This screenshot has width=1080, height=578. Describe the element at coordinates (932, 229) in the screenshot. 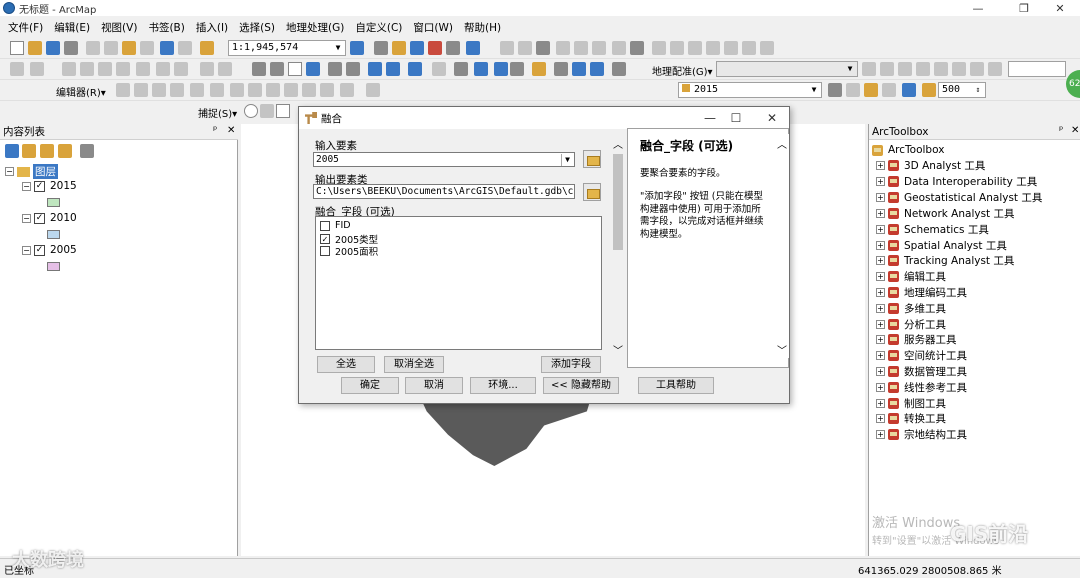

I see `toolbox-item: + Schematics 工具` at that location.